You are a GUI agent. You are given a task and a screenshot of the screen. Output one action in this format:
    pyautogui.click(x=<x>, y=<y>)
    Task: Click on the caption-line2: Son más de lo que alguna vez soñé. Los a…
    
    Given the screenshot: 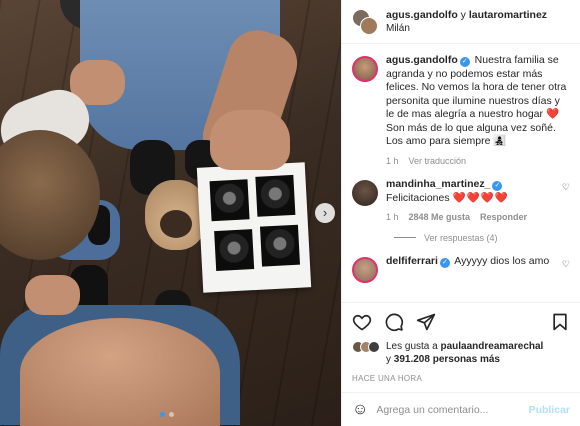 What is the action you would take?
    pyautogui.click(x=471, y=134)
    